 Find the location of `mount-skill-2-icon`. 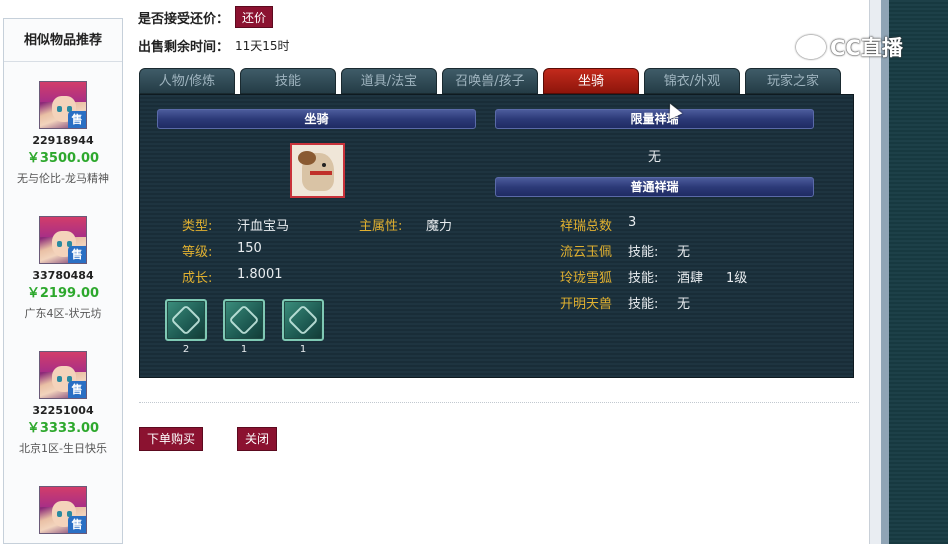

mount-skill-2-icon is located at coordinates (244, 320).